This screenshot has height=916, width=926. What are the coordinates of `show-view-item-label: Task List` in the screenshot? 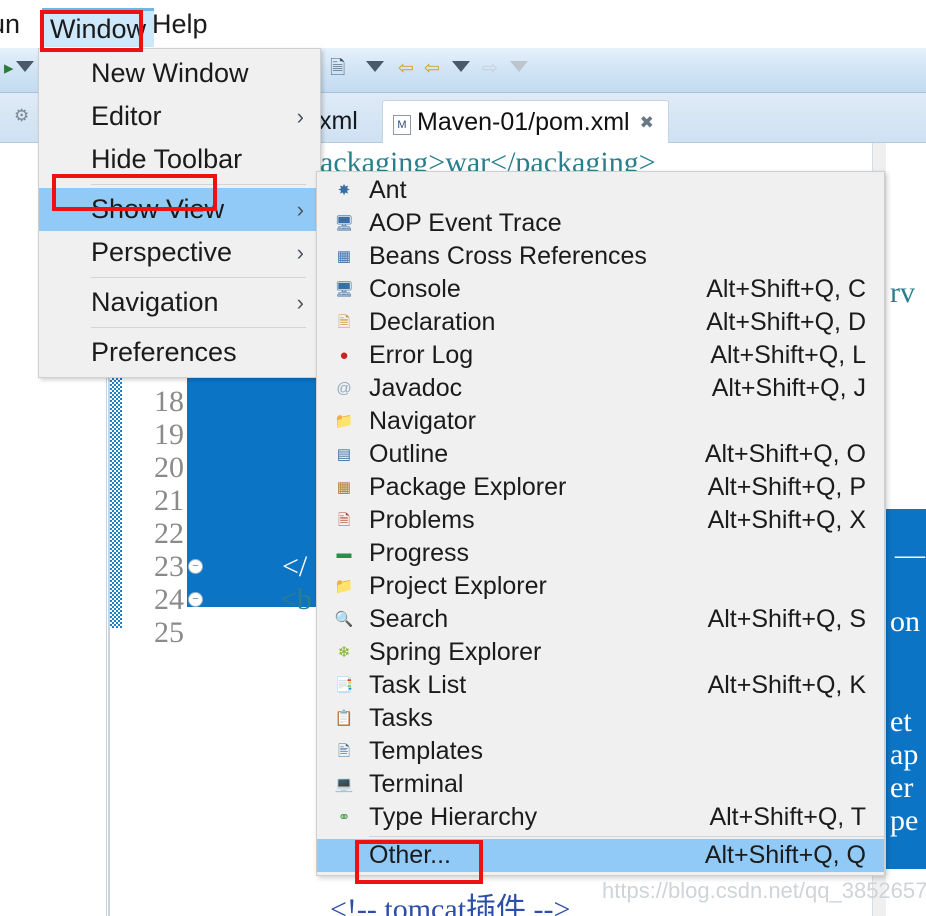 It's located at (418, 685).